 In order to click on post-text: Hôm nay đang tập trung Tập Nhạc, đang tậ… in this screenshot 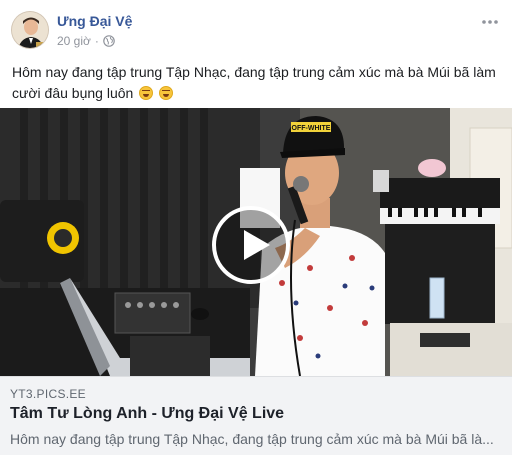, I will do `click(256, 83)`.